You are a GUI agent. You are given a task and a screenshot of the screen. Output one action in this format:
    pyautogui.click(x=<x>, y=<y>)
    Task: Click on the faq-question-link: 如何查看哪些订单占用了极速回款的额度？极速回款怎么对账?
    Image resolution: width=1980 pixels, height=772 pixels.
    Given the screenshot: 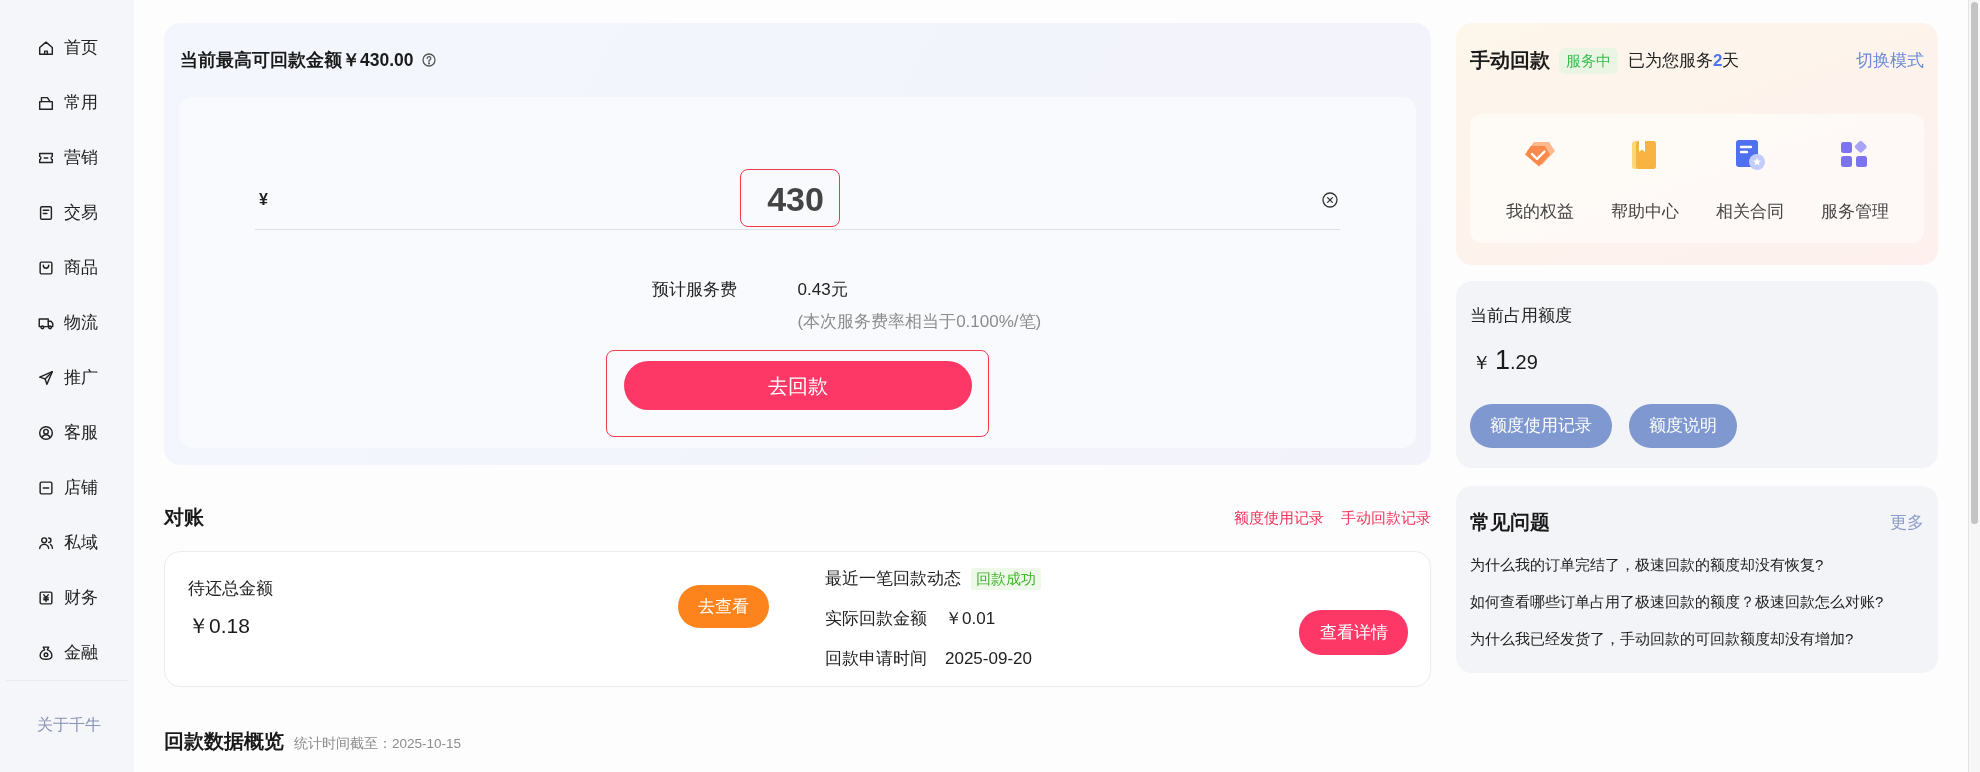 What is the action you would take?
    pyautogui.click(x=1697, y=602)
    